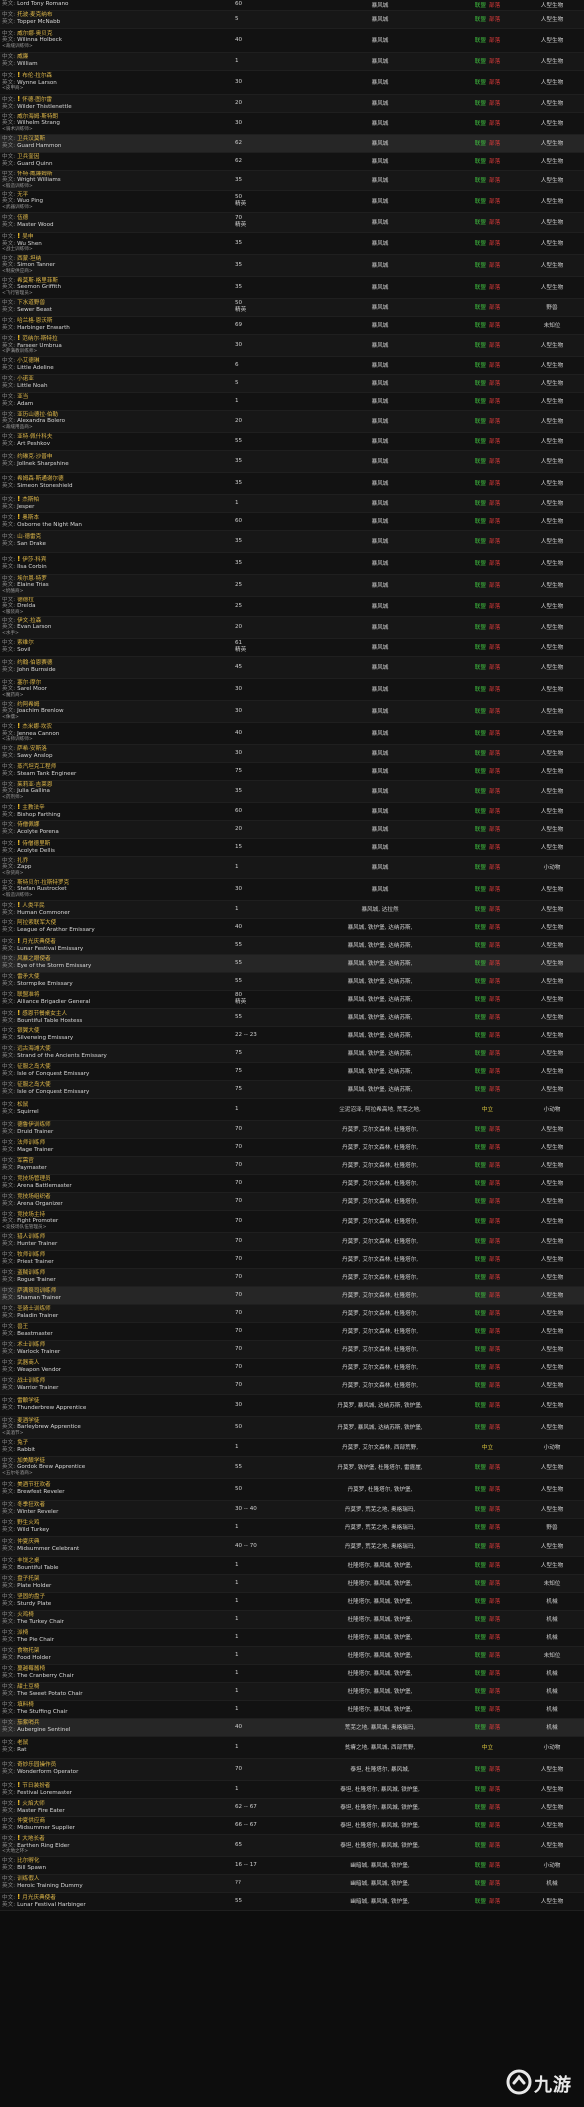  What do you see at coordinates (98, 345) in the screenshot?
I see `npc-name: 中文:! 范纳尔·斯特拉 英文: Farseer Umbrua <萨满教训练师>` at bounding box center [98, 345].